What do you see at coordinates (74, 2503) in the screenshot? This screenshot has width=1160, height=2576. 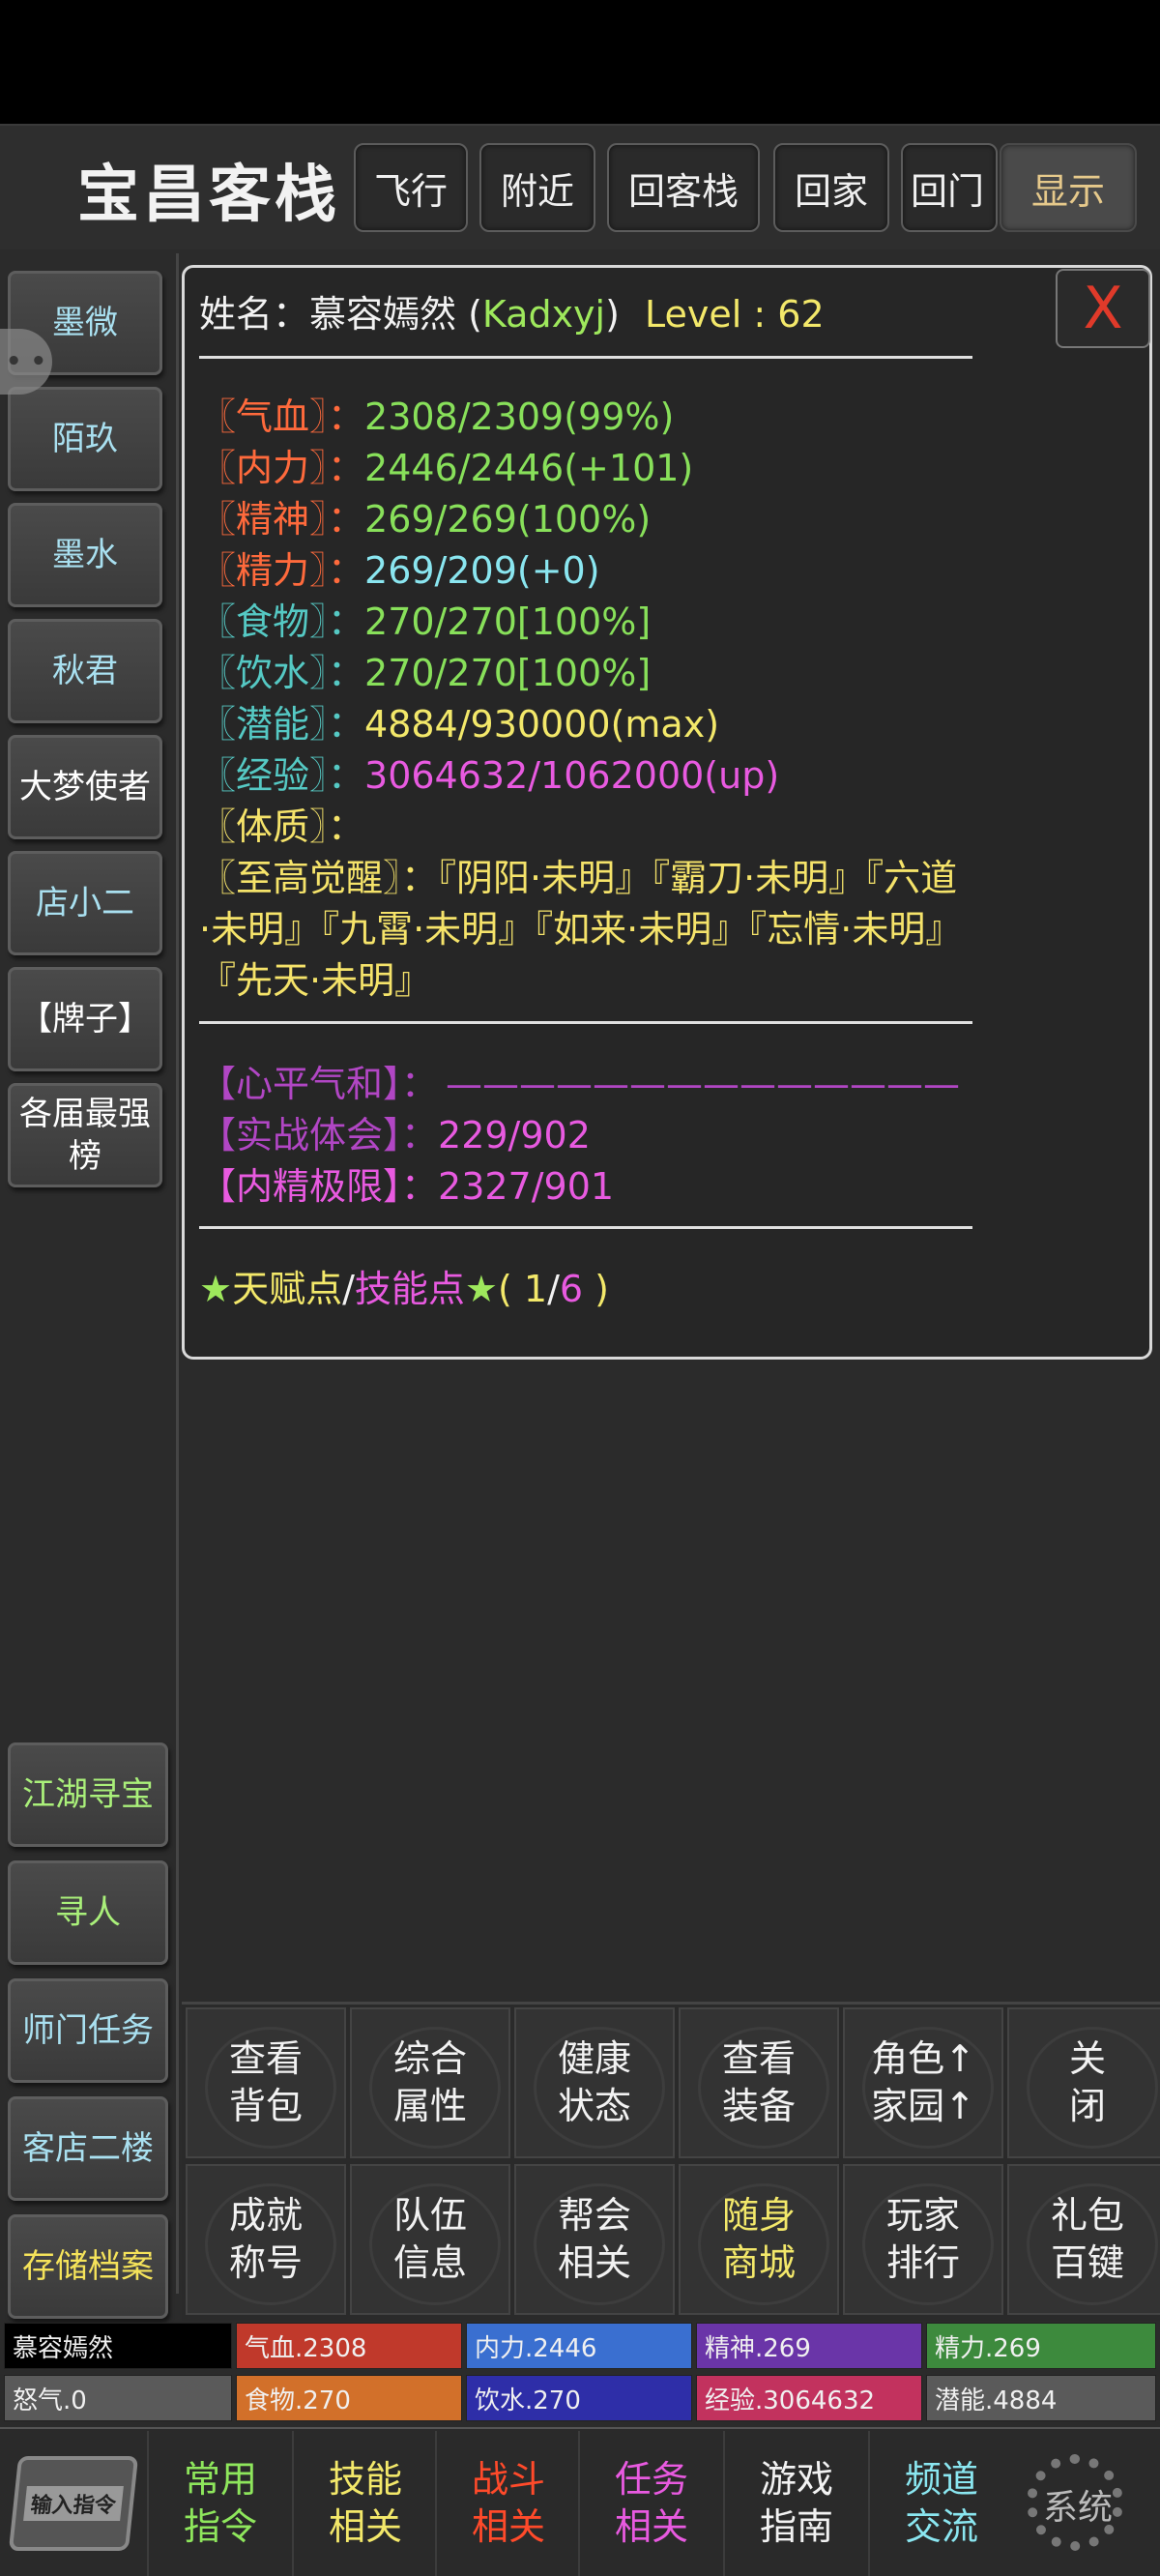 I see `command-input-button: 输入指令` at bounding box center [74, 2503].